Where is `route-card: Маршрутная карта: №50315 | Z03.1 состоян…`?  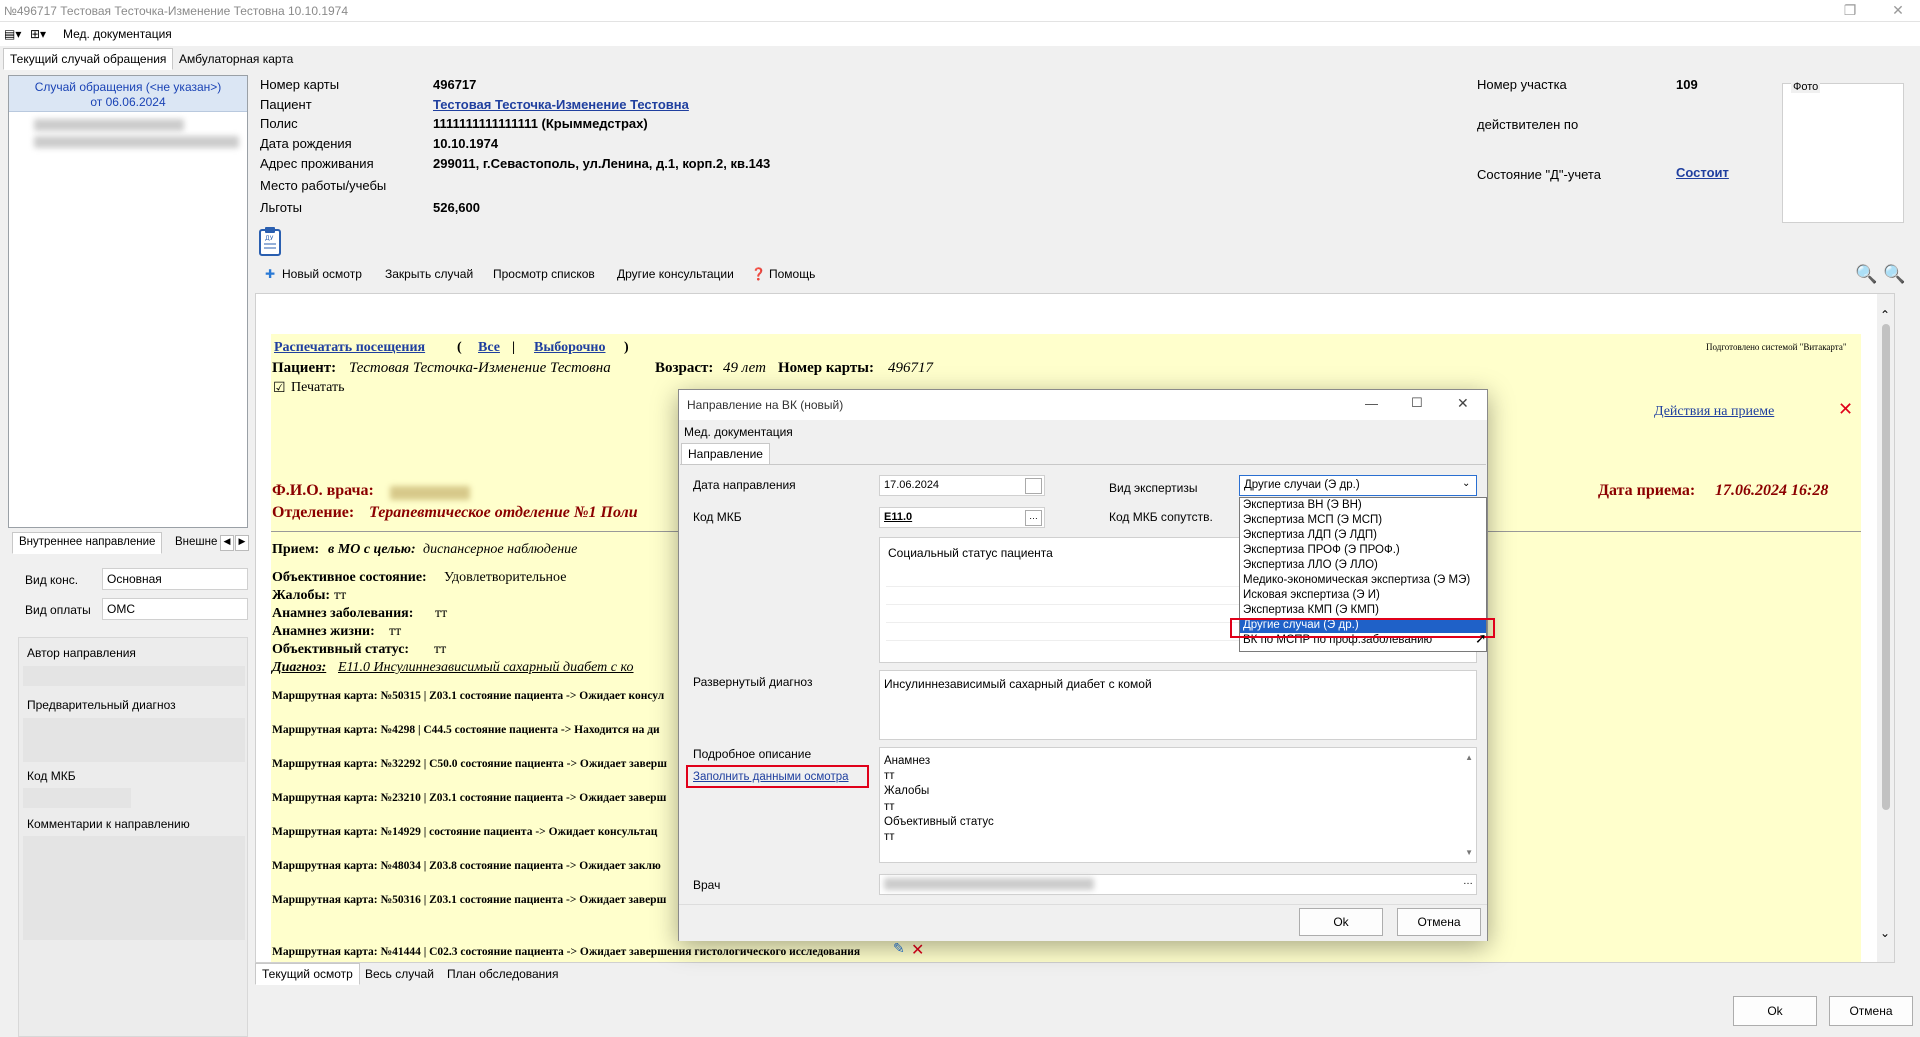 route-card: Маршрутная карта: №50315 | Z03.1 состоян… is located at coordinates (468, 696).